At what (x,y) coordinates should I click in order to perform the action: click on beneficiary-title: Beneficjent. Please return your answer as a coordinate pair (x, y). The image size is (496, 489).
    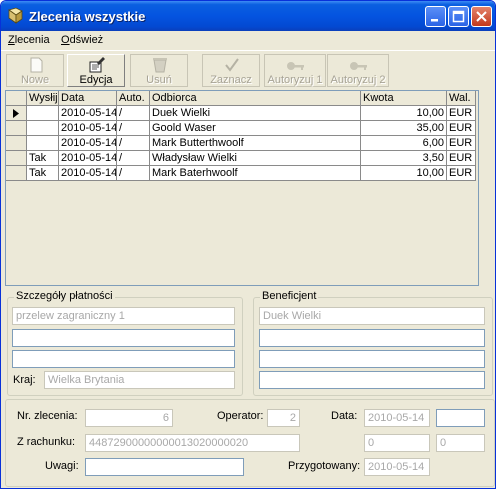
    Looking at the image, I should click on (289, 296).